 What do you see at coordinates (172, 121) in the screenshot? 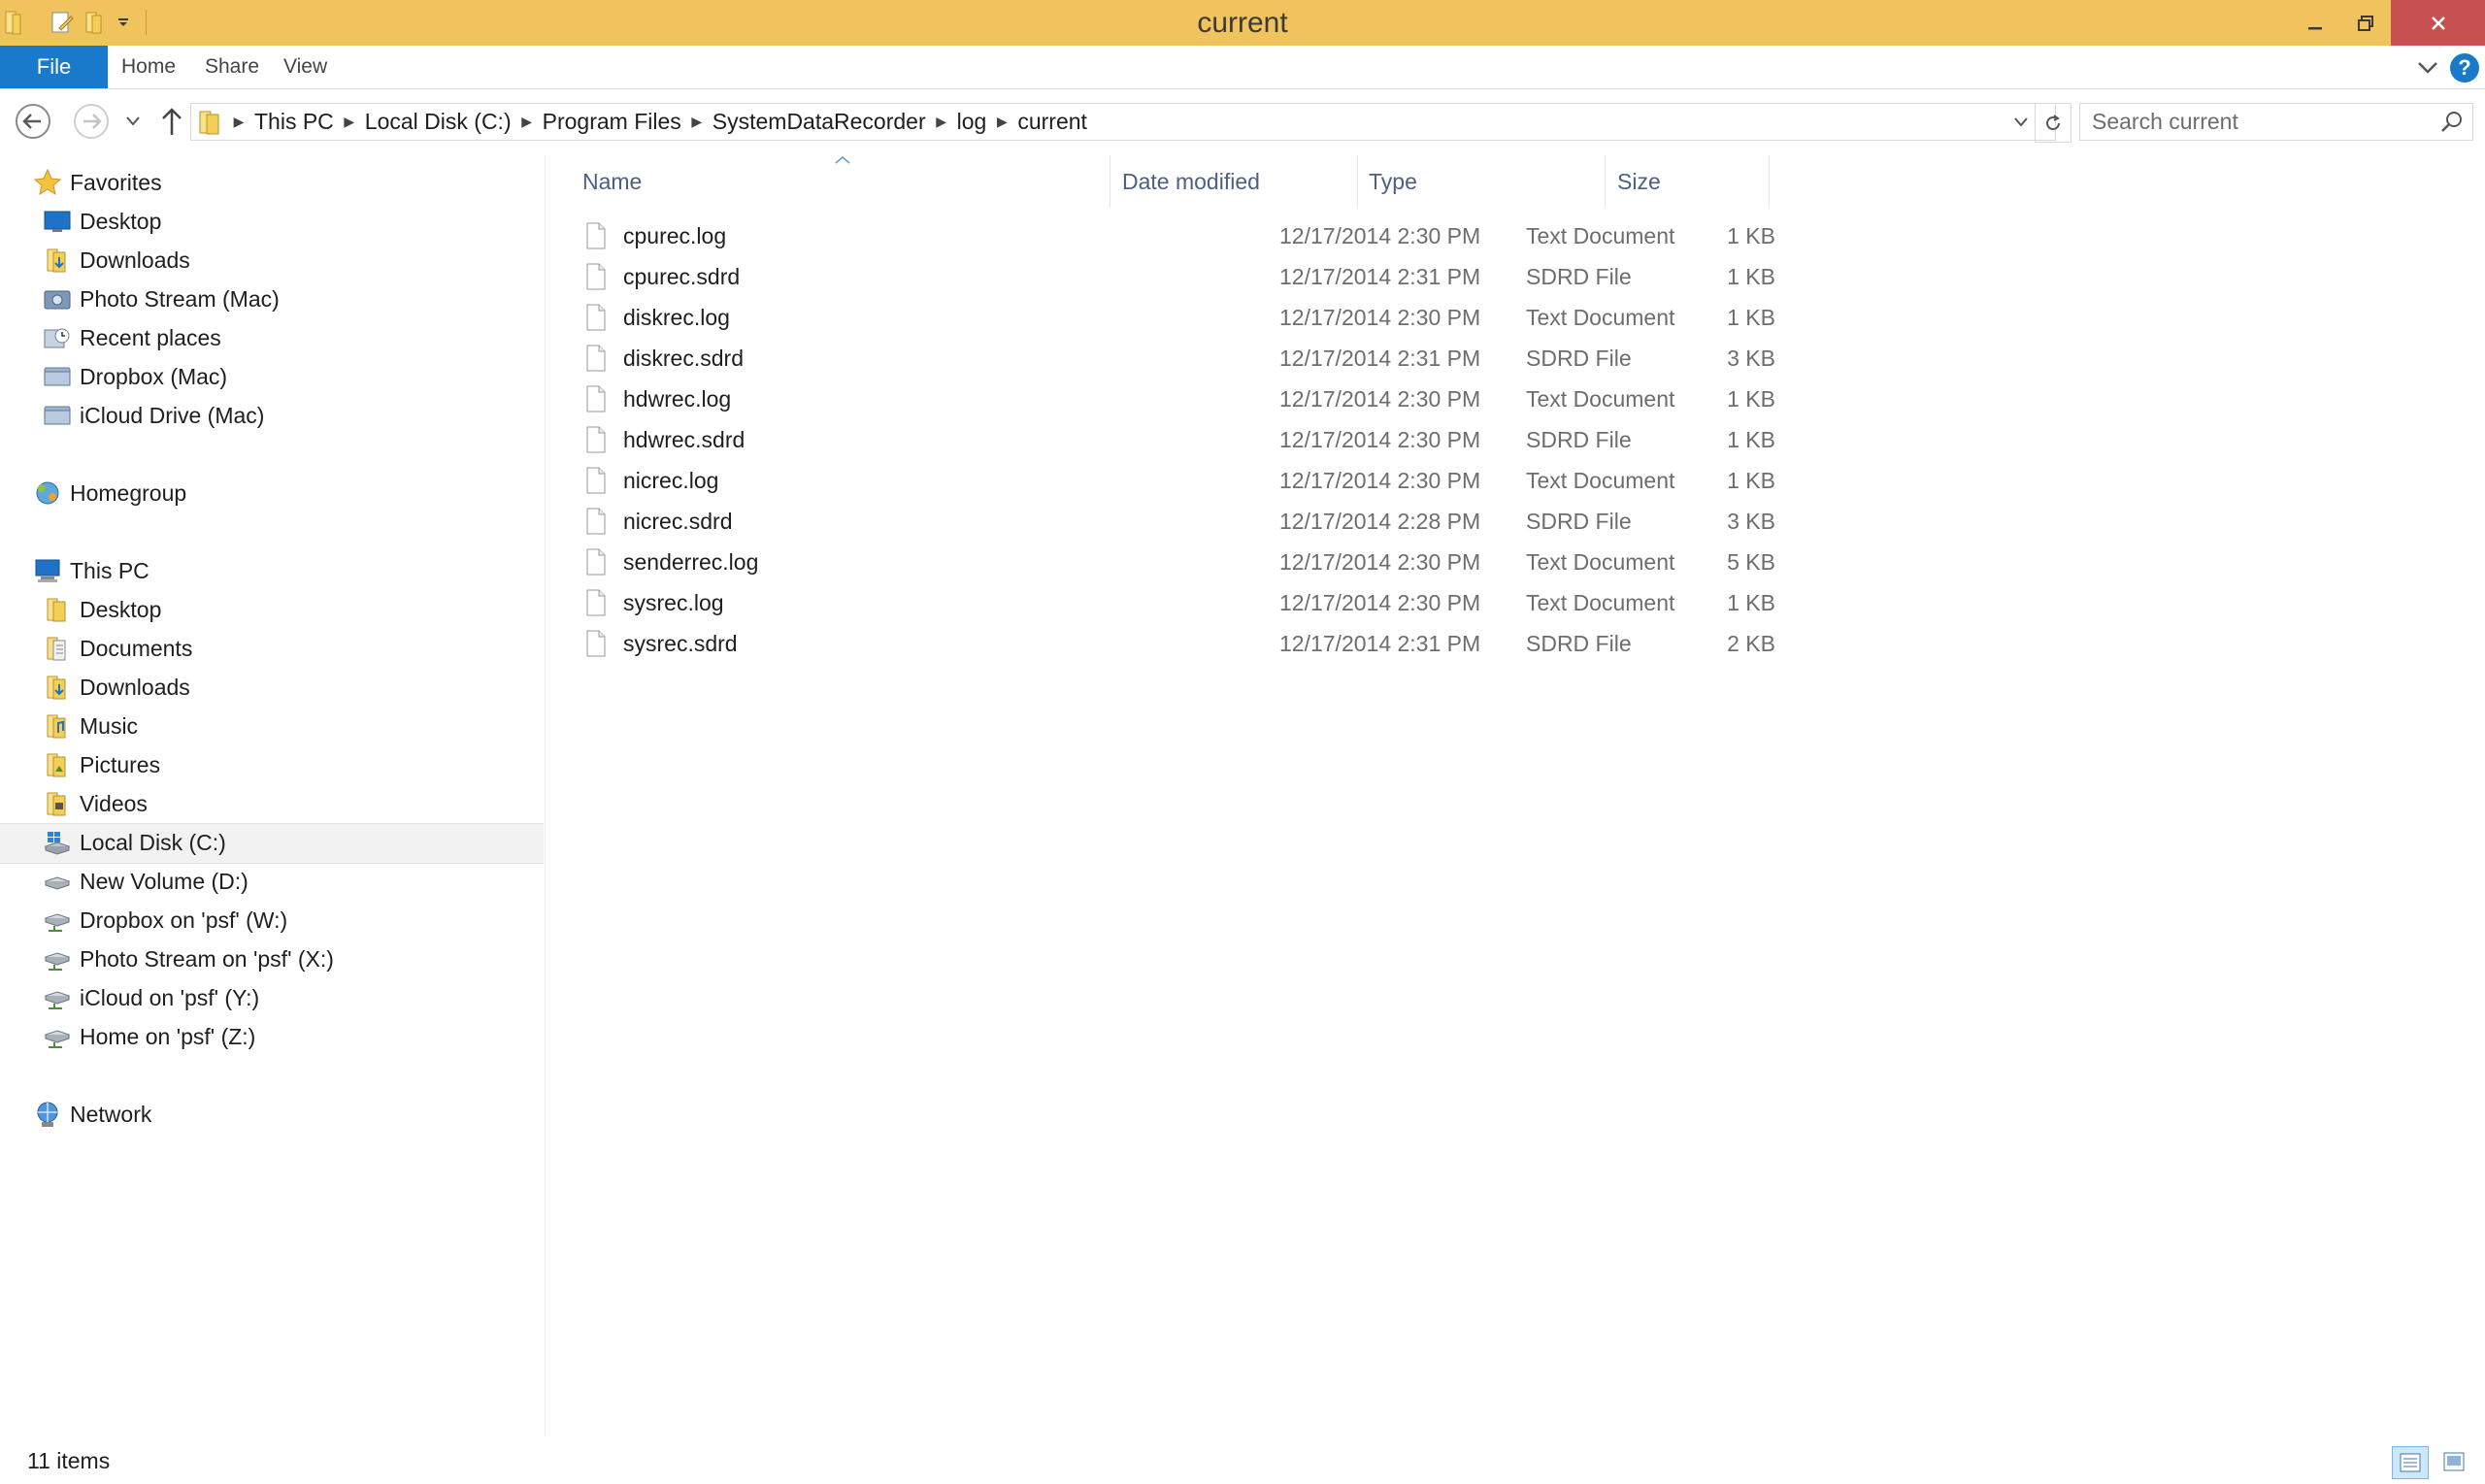
I see `up-button` at bounding box center [172, 121].